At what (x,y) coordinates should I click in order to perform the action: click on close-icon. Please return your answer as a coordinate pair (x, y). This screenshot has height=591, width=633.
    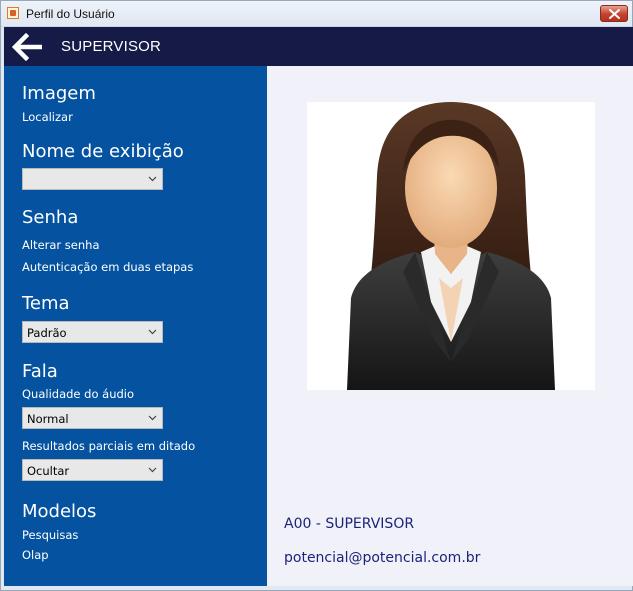
    Looking at the image, I should click on (614, 14).